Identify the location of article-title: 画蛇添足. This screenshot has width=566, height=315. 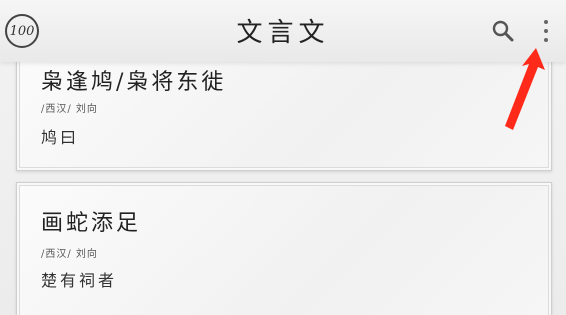
(91, 223).